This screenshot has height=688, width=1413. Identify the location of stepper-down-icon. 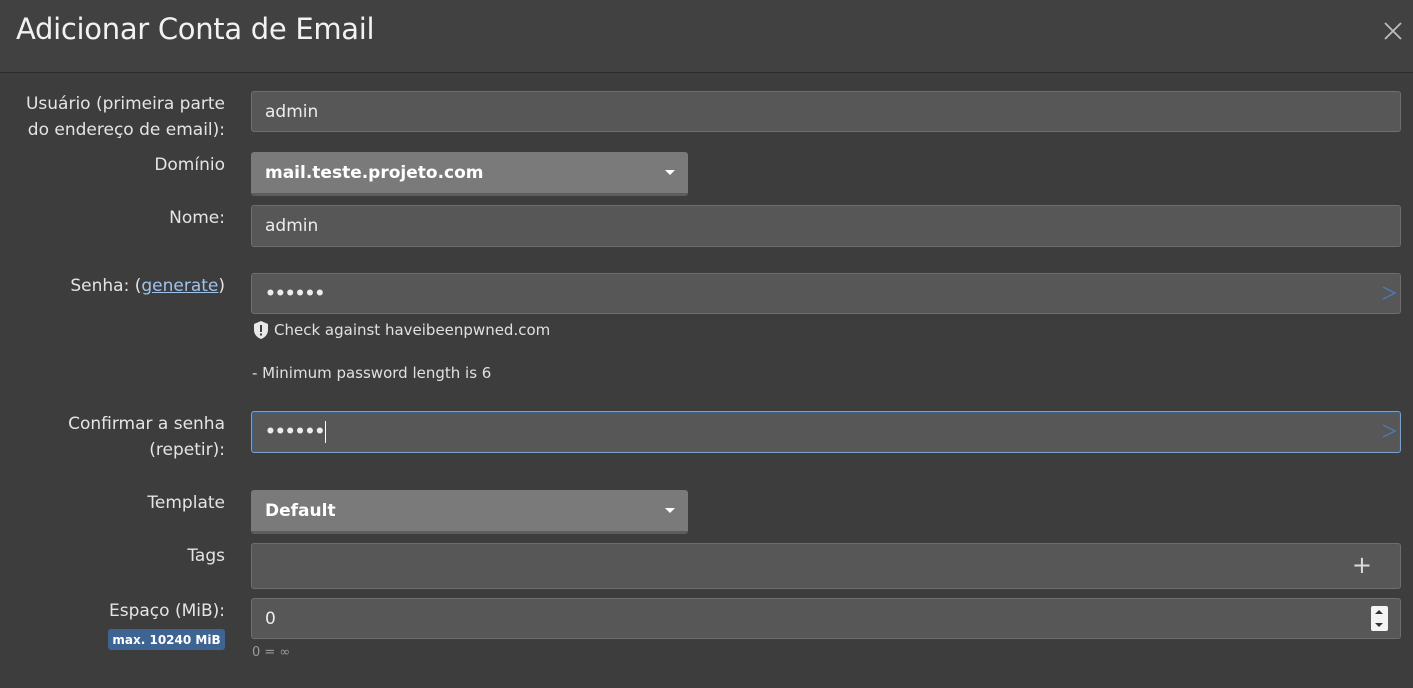
(1379, 625).